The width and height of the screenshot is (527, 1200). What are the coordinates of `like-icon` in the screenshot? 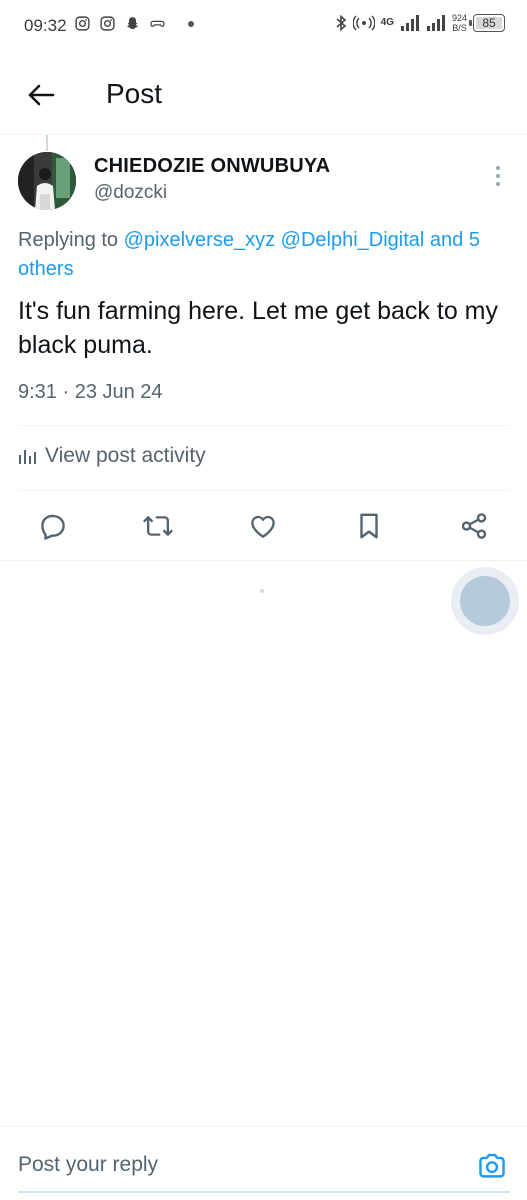 It's located at (263, 526).